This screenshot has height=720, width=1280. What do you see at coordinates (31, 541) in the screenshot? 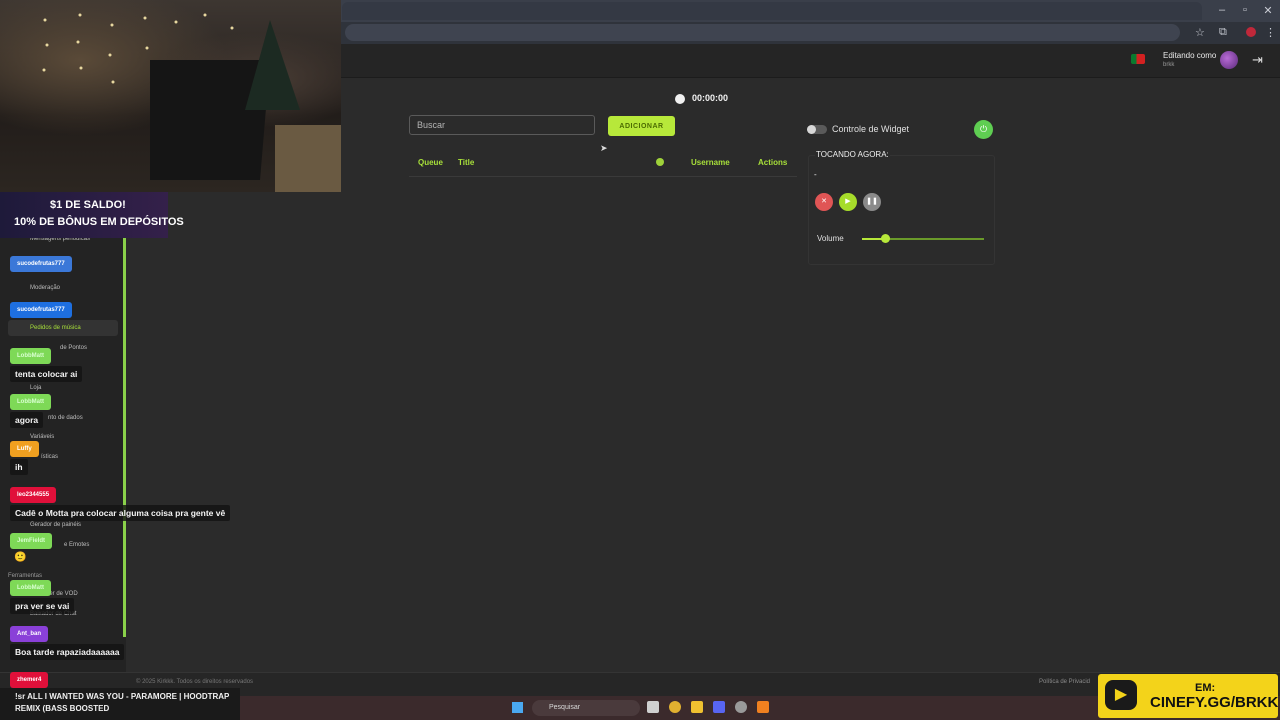
I see `chat-username: JemFieldt` at bounding box center [31, 541].